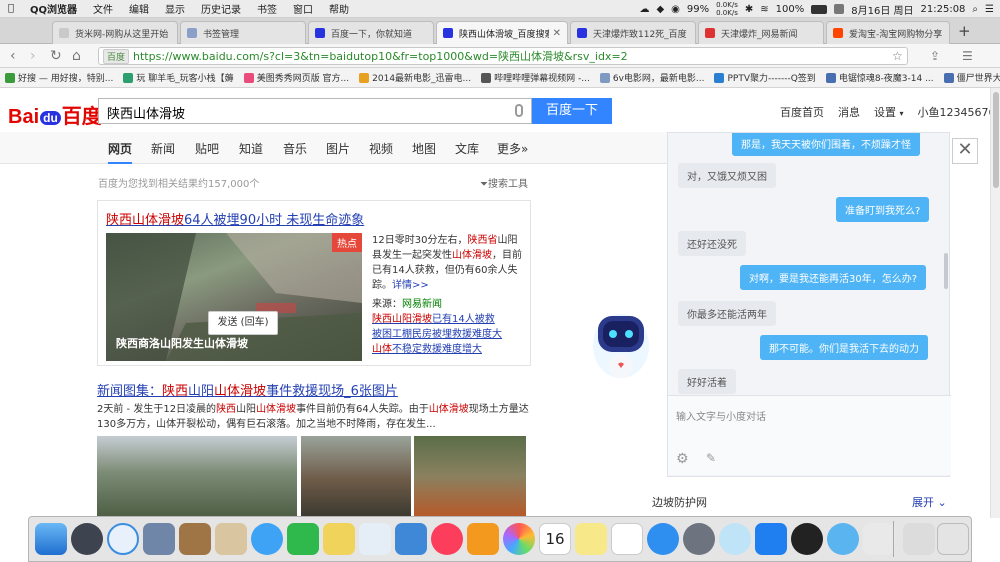 This screenshot has width=1000, height=562. What do you see at coordinates (929, 502) in the screenshot?
I see `expand-link: 展开 ⌄` at bounding box center [929, 502].